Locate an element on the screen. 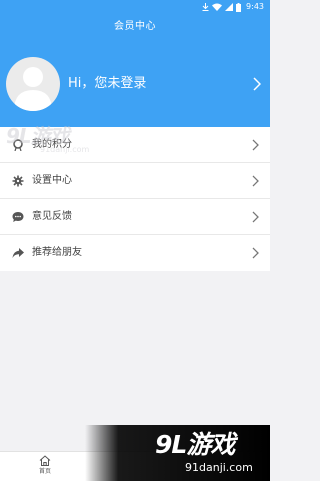 The height and width of the screenshot is (481, 320). feedback-bubble-icon is located at coordinates (18, 217).